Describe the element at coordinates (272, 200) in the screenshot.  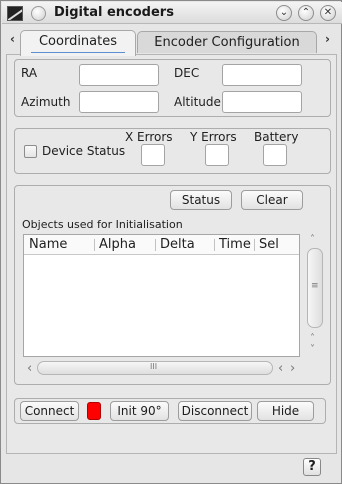
I see `clear-button: Clear` at that location.